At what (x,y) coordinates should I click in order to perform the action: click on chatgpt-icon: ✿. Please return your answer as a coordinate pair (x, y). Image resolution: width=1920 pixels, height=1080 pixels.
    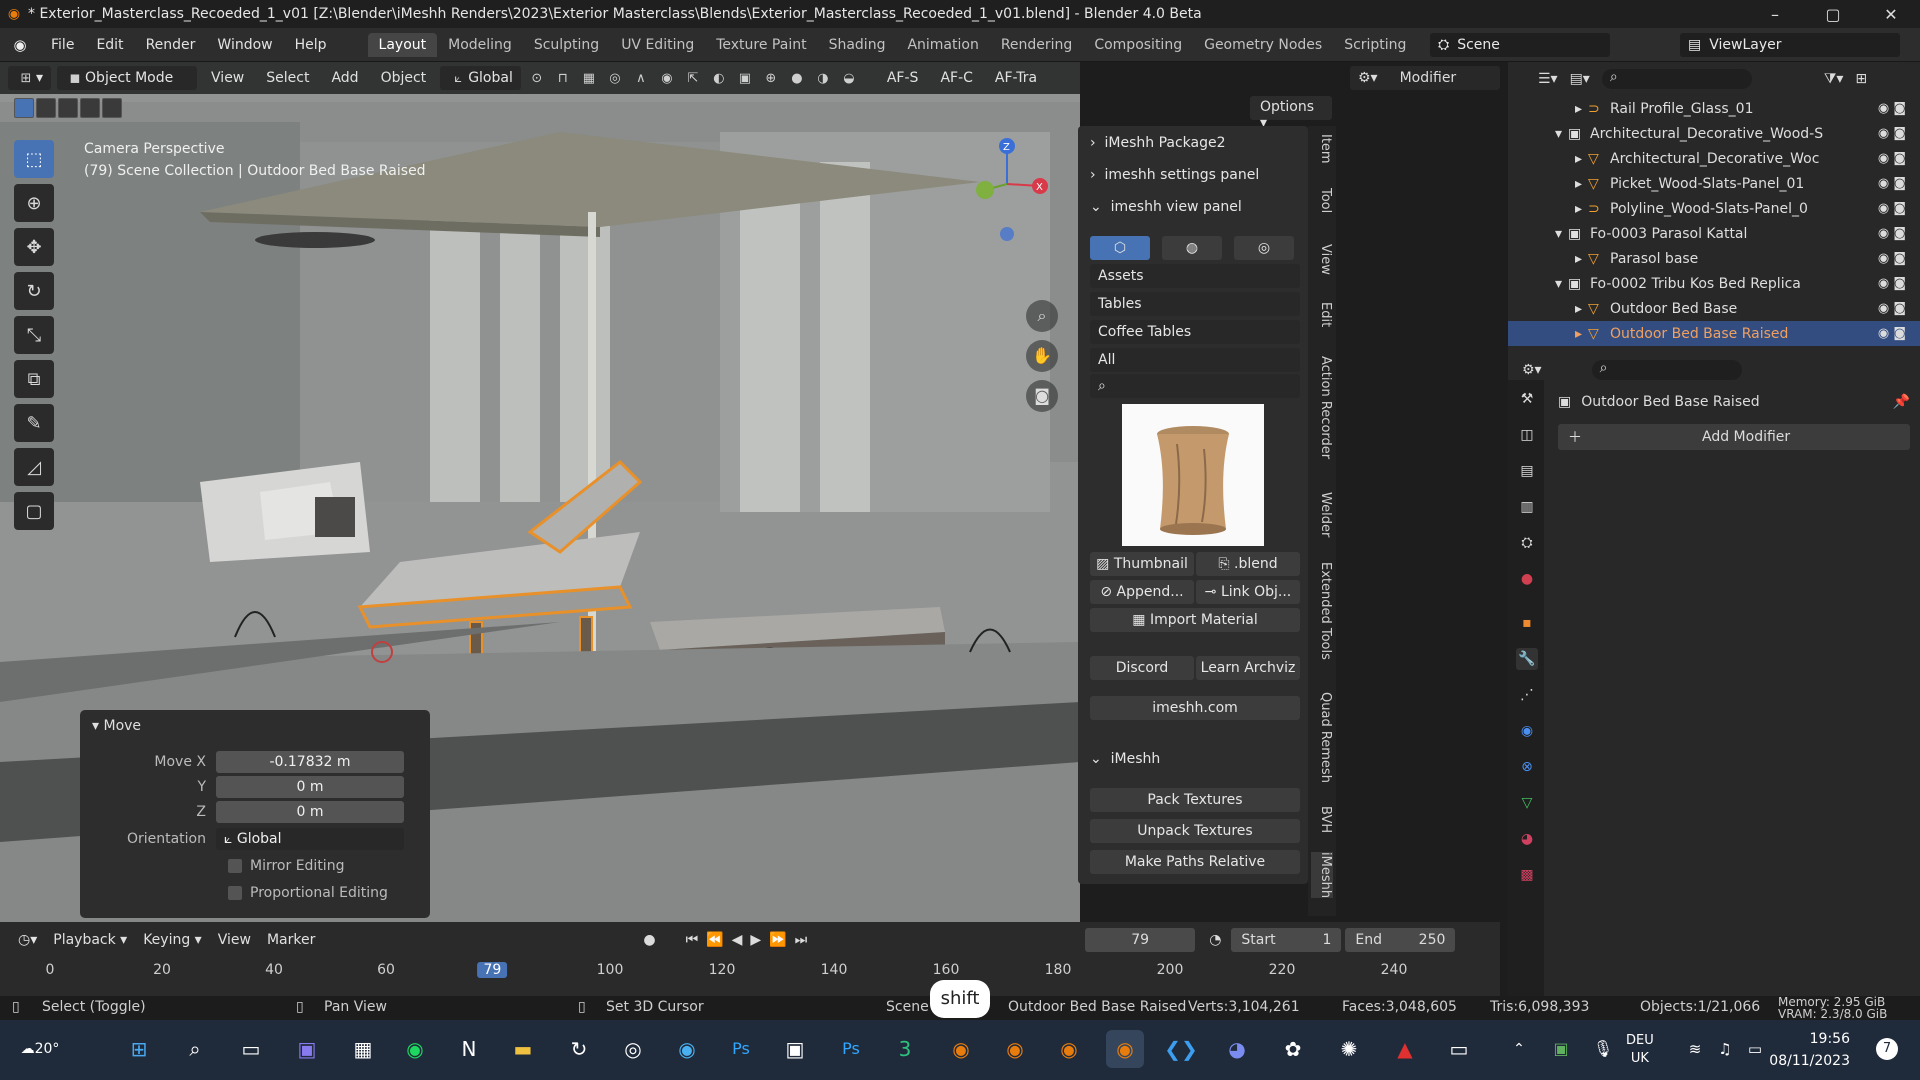
    Looking at the image, I should click on (1293, 1049).